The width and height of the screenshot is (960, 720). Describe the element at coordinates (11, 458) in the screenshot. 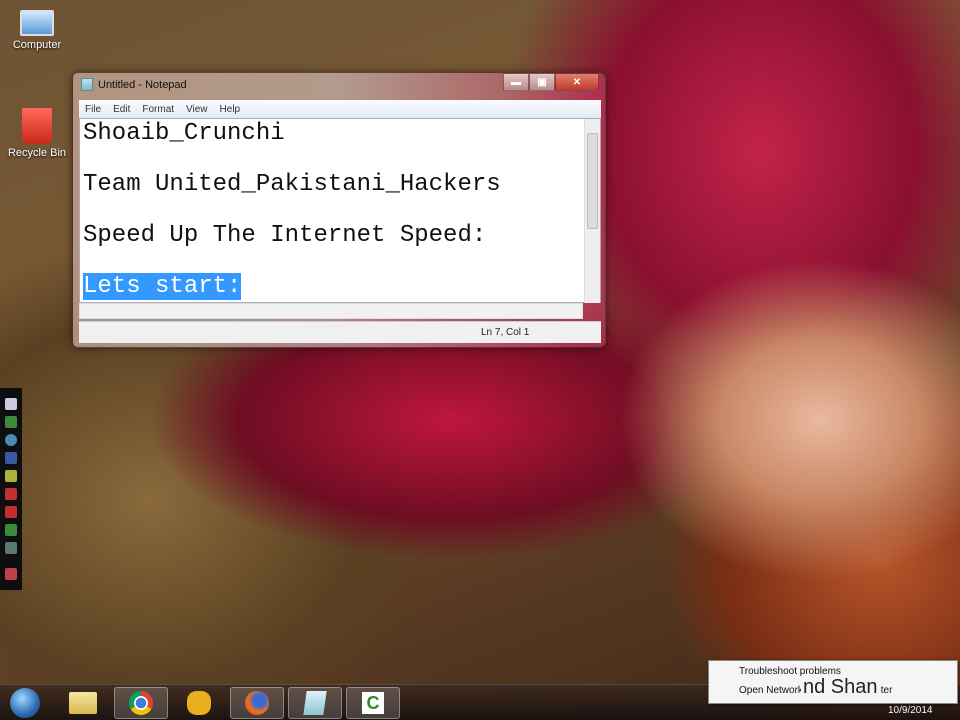

I see `people-icon` at that location.